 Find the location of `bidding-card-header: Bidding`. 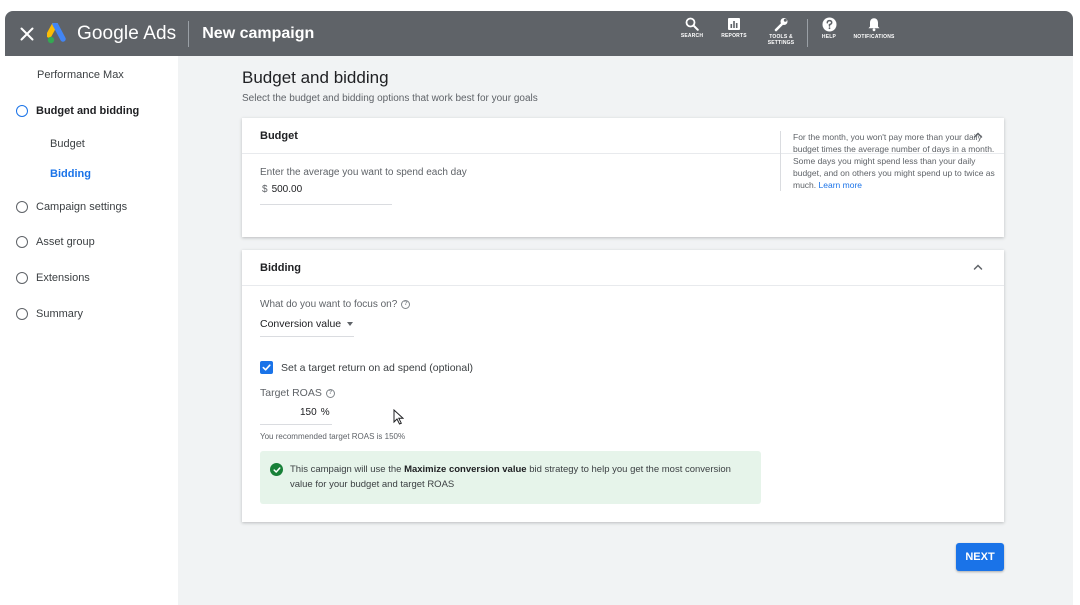

bidding-card-header: Bidding is located at coordinates (623, 268).